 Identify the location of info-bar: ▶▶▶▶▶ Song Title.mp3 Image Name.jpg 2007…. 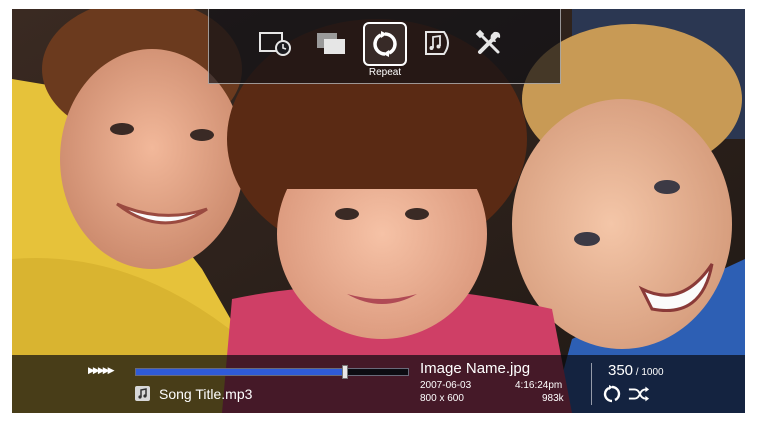
(378, 384).